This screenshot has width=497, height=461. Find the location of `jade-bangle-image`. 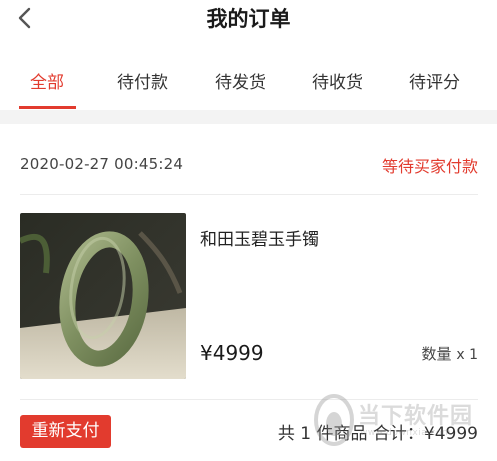

jade-bangle-image is located at coordinates (103, 296).